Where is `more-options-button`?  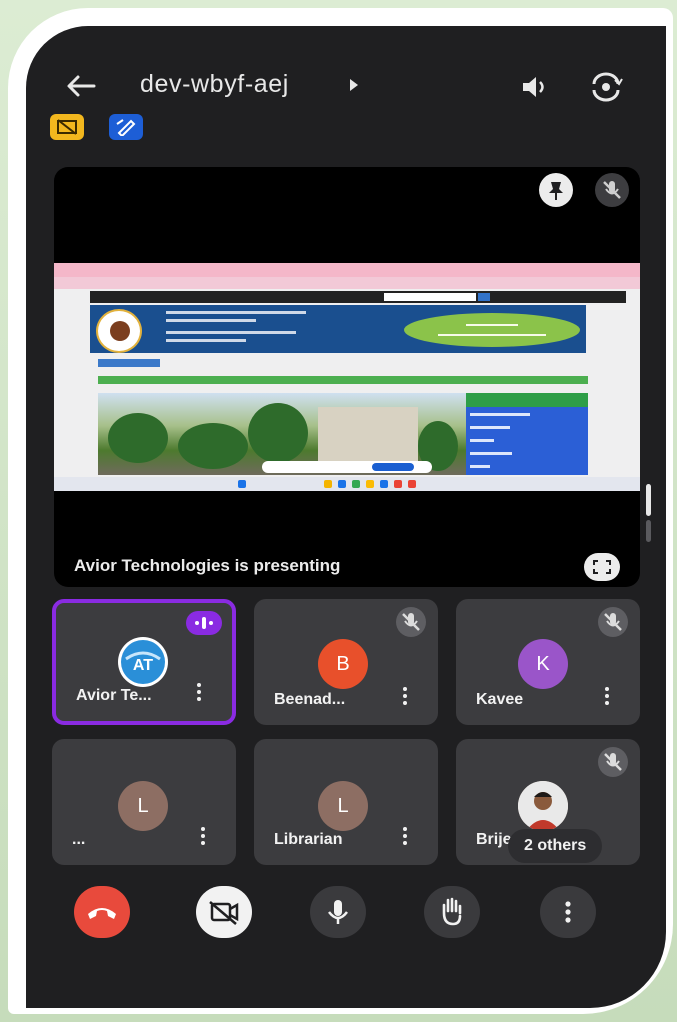
more-options-button is located at coordinates (568, 912).